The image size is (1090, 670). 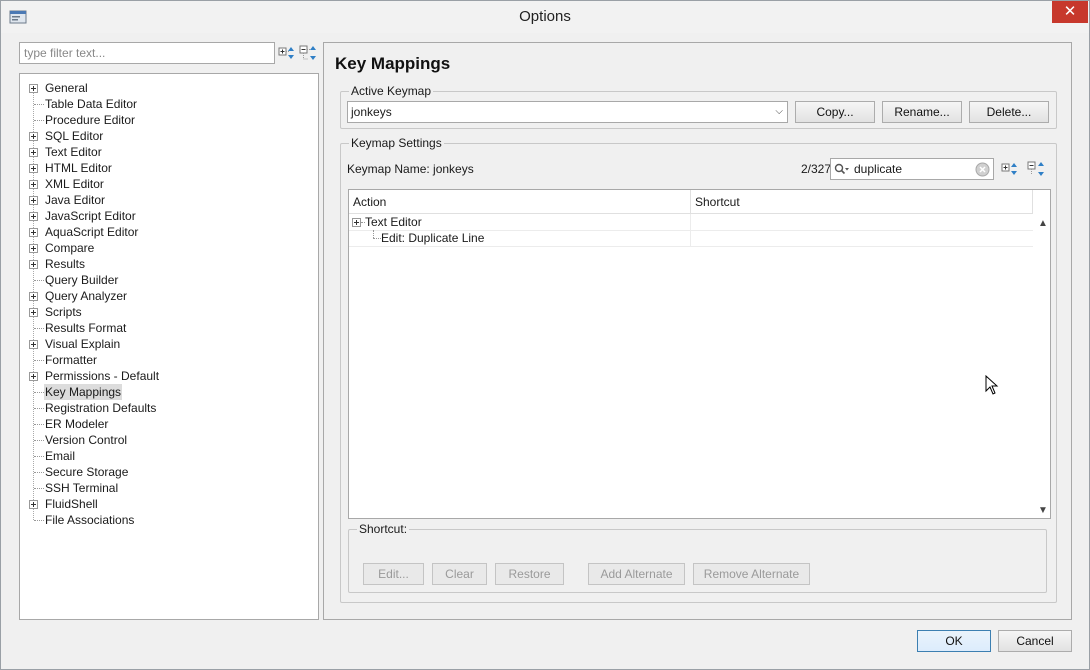 What do you see at coordinates (992, 385) in the screenshot?
I see `mouse-cursor-icon` at bounding box center [992, 385].